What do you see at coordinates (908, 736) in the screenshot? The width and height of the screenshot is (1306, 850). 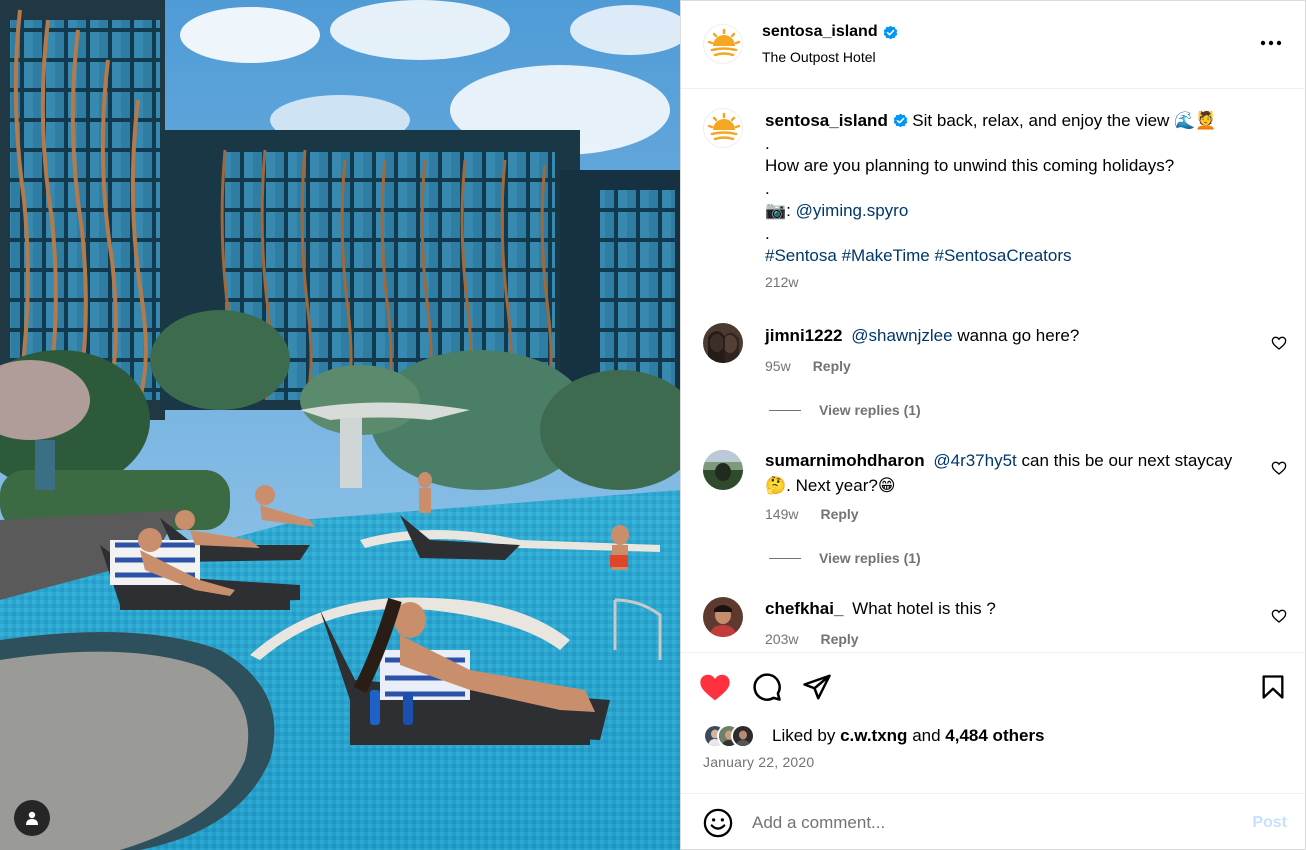 I see `likes-summary: Liked by c.w.txng and 4,484 others` at bounding box center [908, 736].